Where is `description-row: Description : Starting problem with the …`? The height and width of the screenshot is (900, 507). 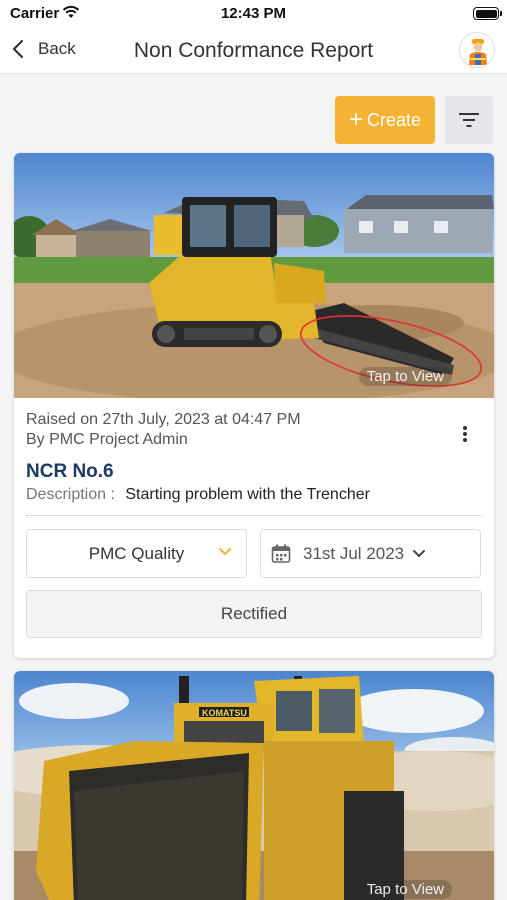 description-row: Description : Starting problem with the … is located at coordinates (254, 495).